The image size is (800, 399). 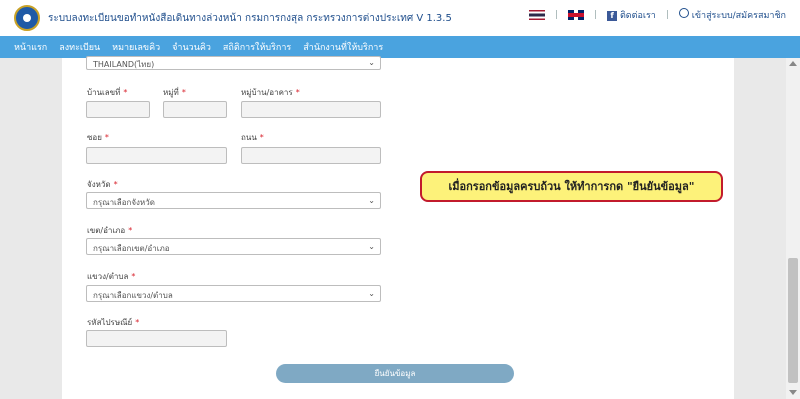 What do you see at coordinates (136, 47) in the screenshot?
I see `nav-queue-number: หมายเลขคิว` at bounding box center [136, 47].